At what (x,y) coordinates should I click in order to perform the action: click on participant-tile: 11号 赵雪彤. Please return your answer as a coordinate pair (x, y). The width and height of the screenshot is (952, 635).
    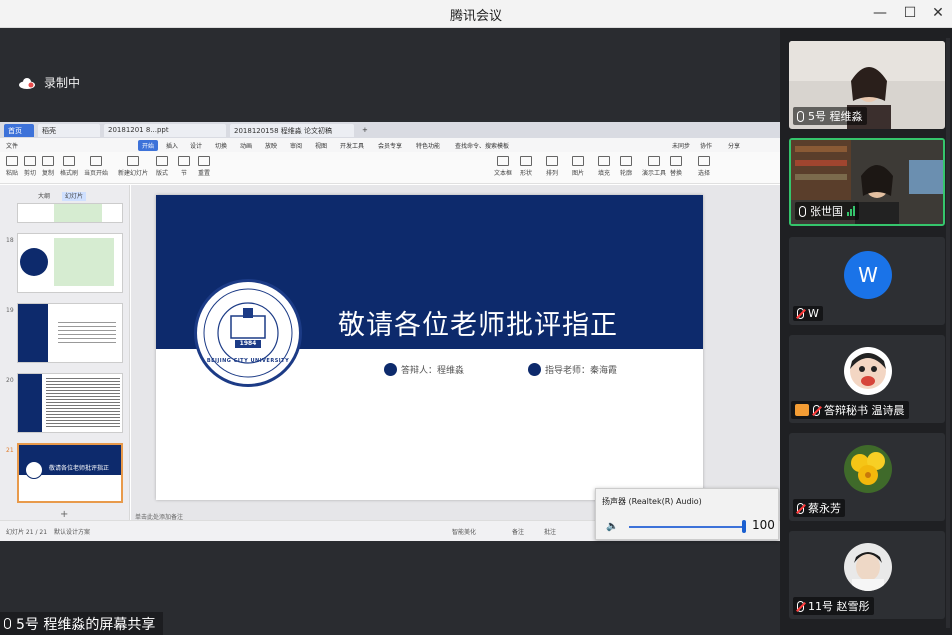
    Looking at the image, I should click on (867, 575).